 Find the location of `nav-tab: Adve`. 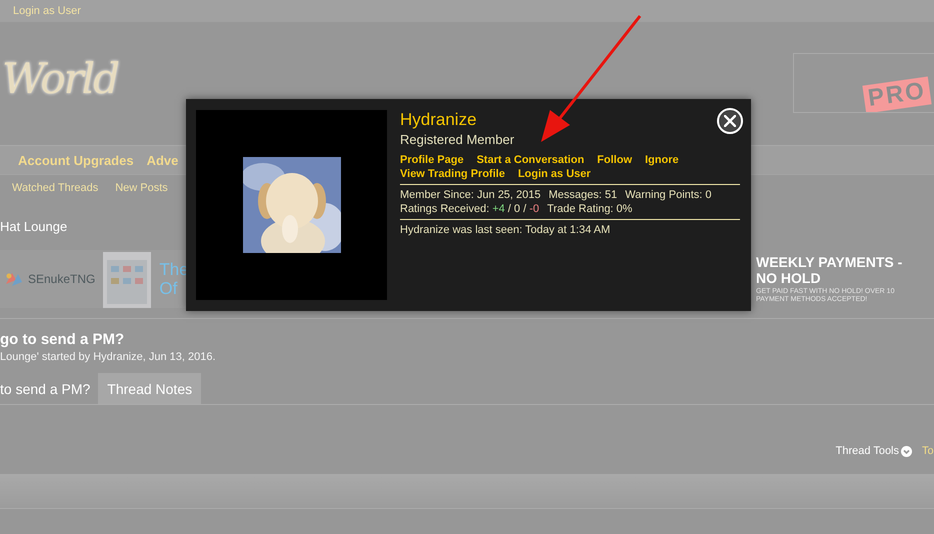

nav-tab: Adve is located at coordinates (162, 160).